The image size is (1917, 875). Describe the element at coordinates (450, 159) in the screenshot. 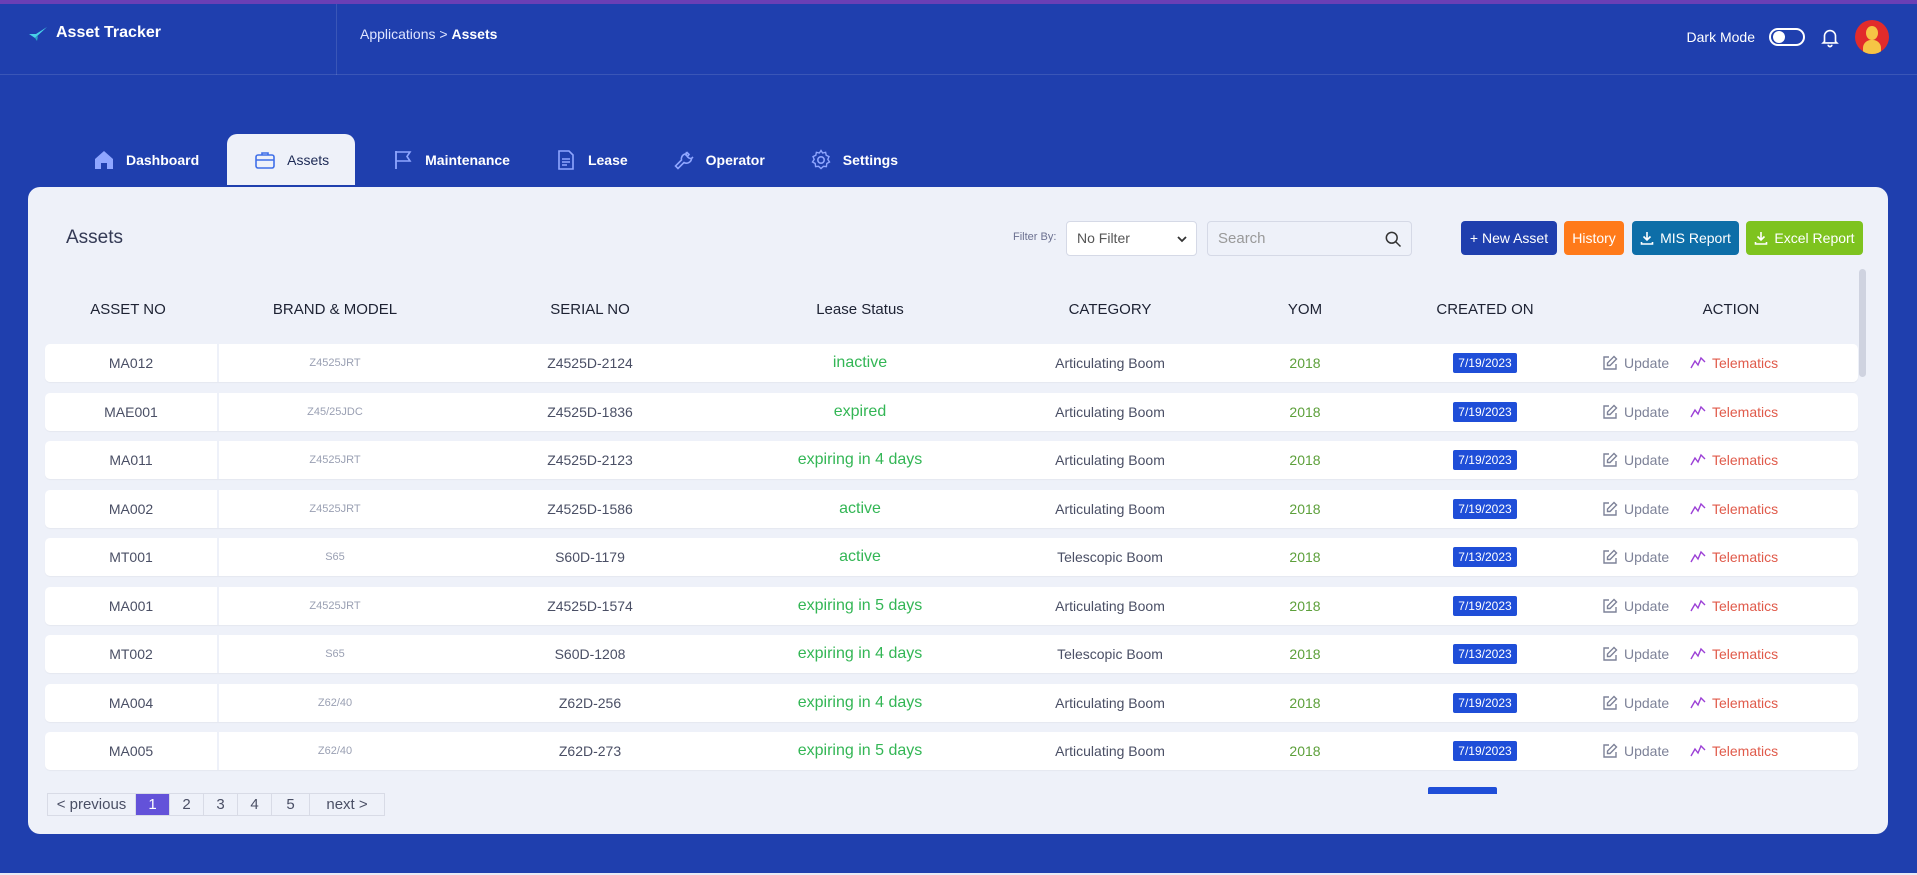

I see `tab-maintenance: Maintenance` at that location.